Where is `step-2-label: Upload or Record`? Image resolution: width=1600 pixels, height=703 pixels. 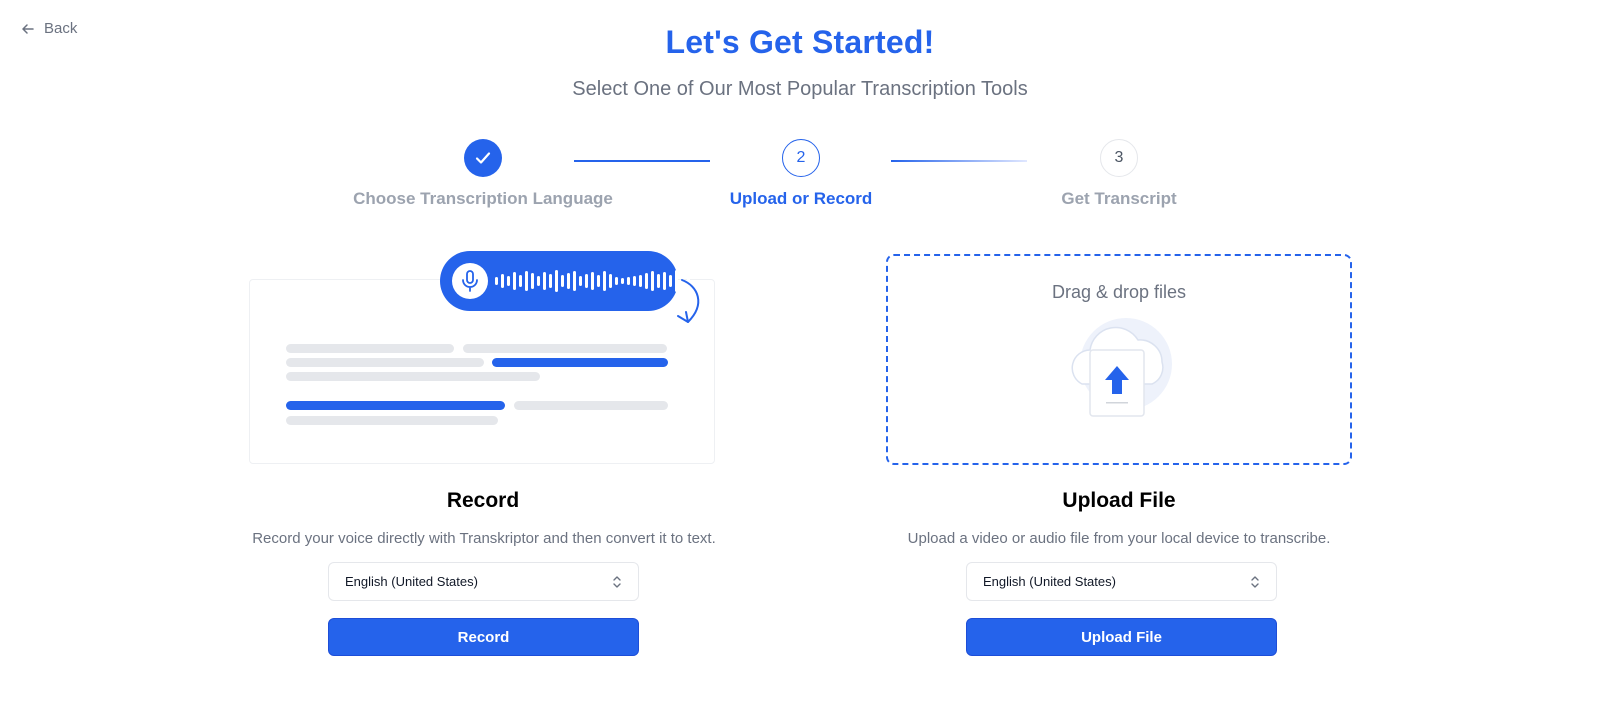 step-2-label: Upload or Record is located at coordinates (801, 198).